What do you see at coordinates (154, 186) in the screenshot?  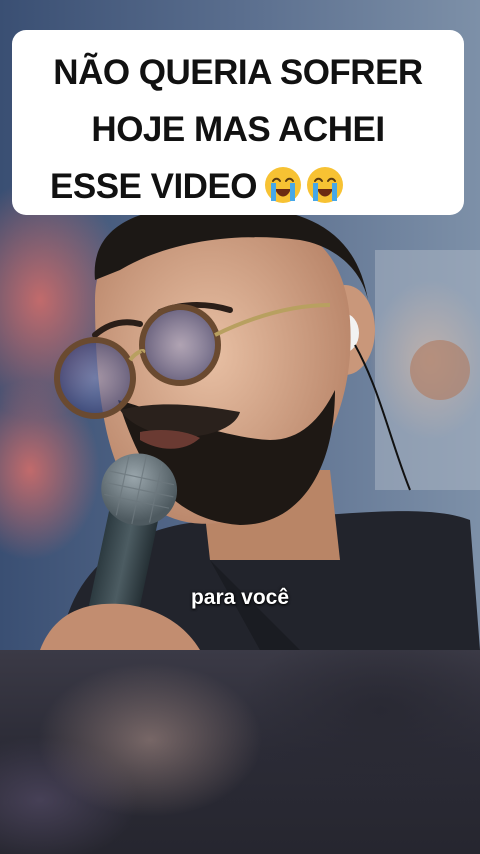 I see `caption-line: ESSE VIDEO` at bounding box center [154, 186].